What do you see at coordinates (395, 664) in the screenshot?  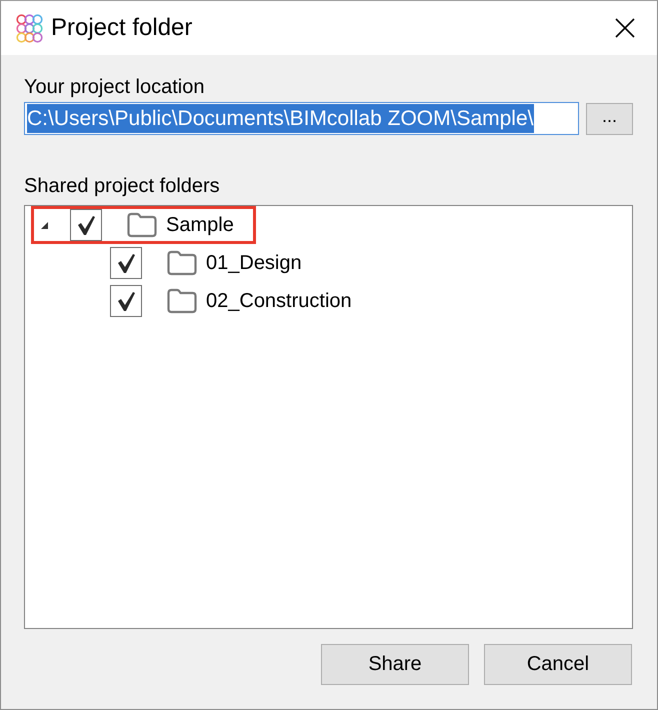 I see `dialog-button: Share` at bounding box center [395, 664].